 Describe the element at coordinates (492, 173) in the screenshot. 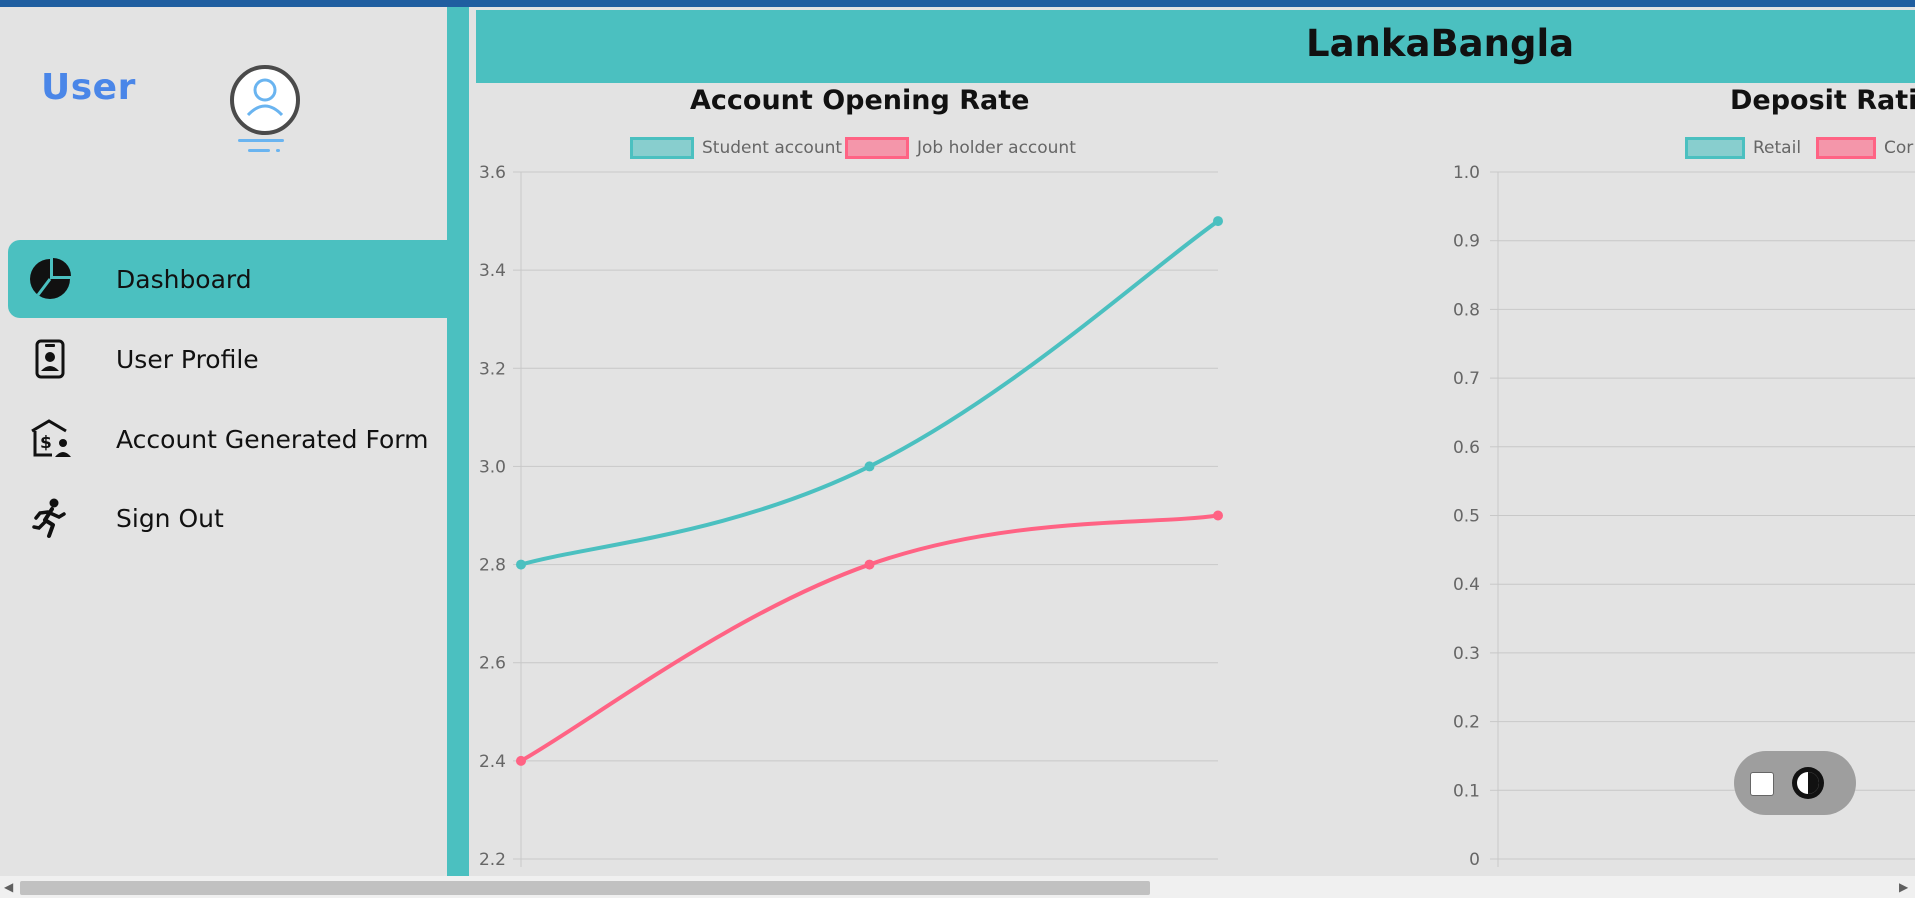

I see `y-tick-label: 3.6` at that location.